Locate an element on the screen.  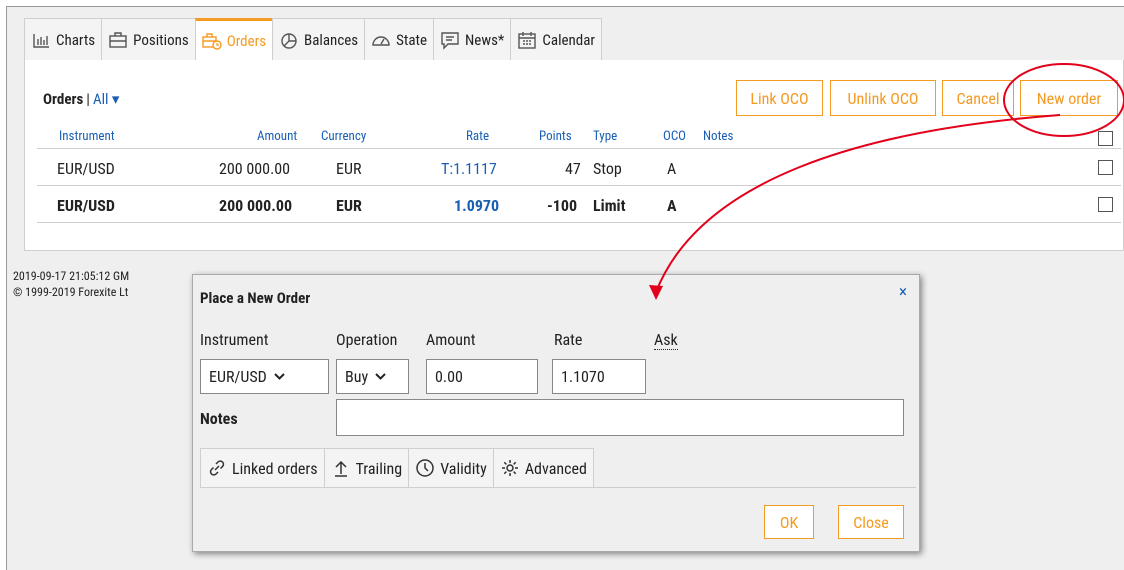
tab-calendar: Calendar is located at coordinates (556, 39).